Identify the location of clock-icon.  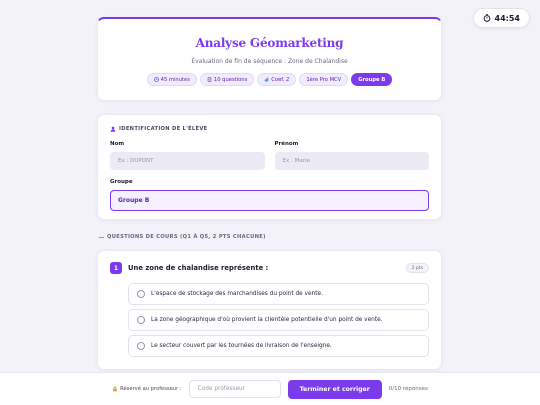
(156, 79).